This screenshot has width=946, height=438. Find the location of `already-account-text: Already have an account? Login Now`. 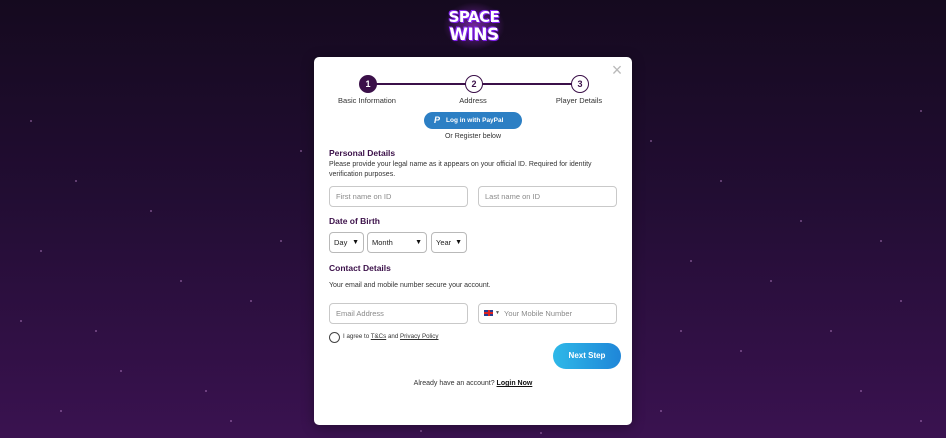

already-account-text: Already have an account? Login Now is located at coordinates (473, 383).